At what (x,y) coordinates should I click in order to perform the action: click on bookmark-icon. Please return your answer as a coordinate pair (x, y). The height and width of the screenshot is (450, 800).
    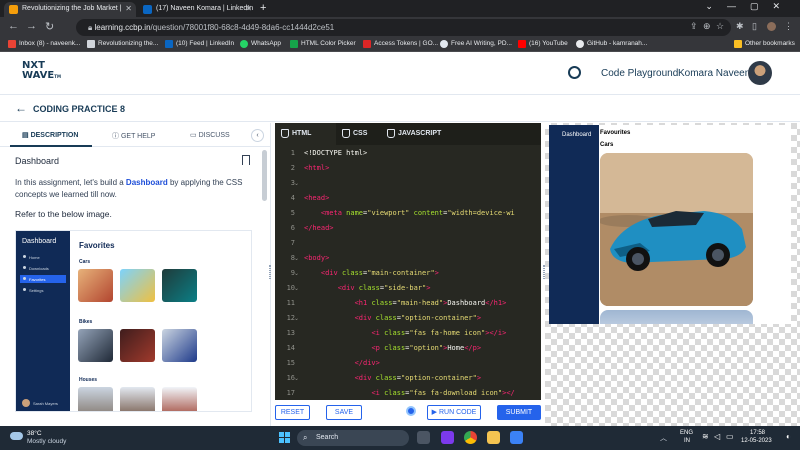
    Looking at the image, I should click on (246, 160).